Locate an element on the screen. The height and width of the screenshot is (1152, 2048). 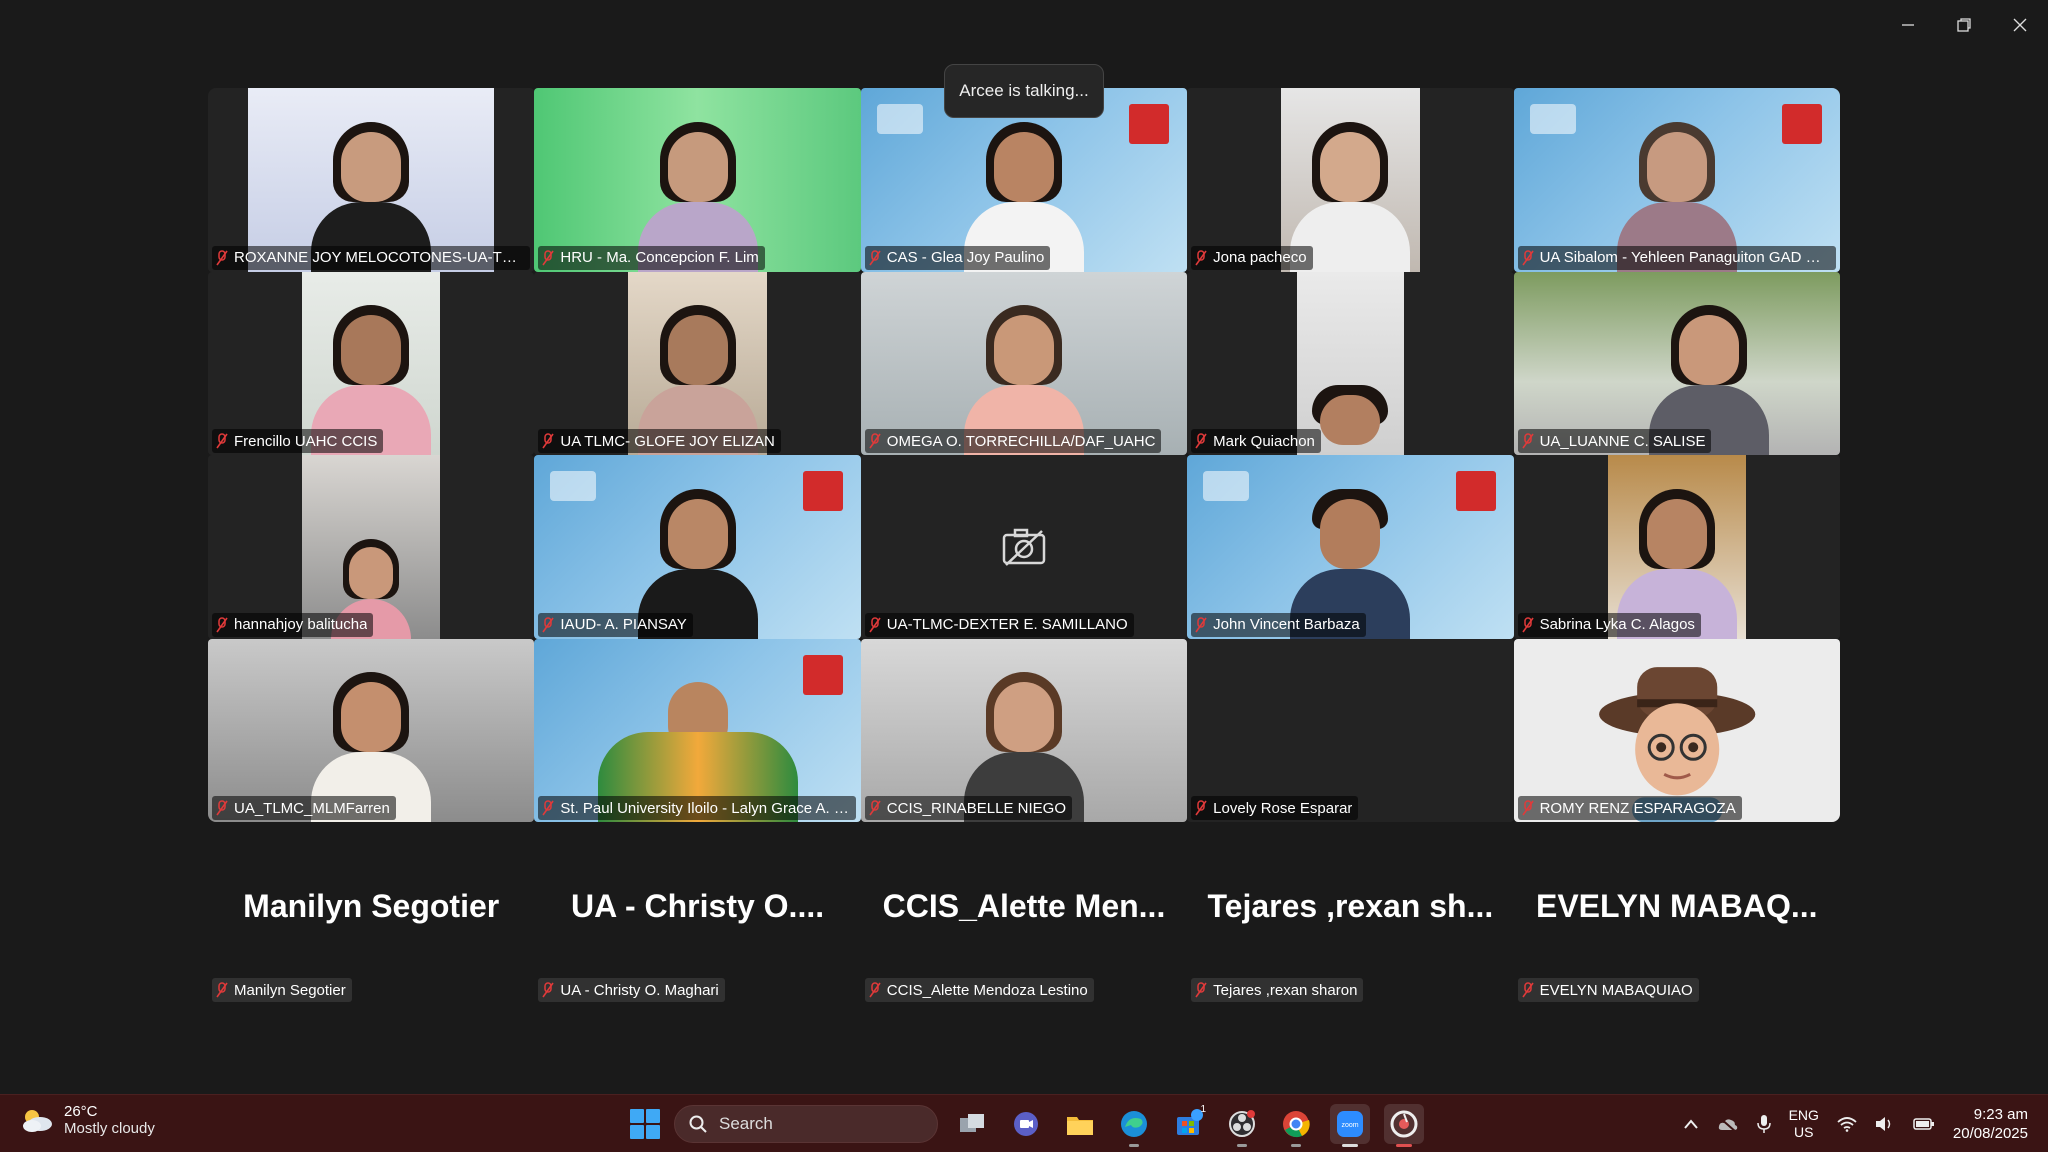
participant-tile: hannahjoy balitucha is located at coordinates (371, 547).